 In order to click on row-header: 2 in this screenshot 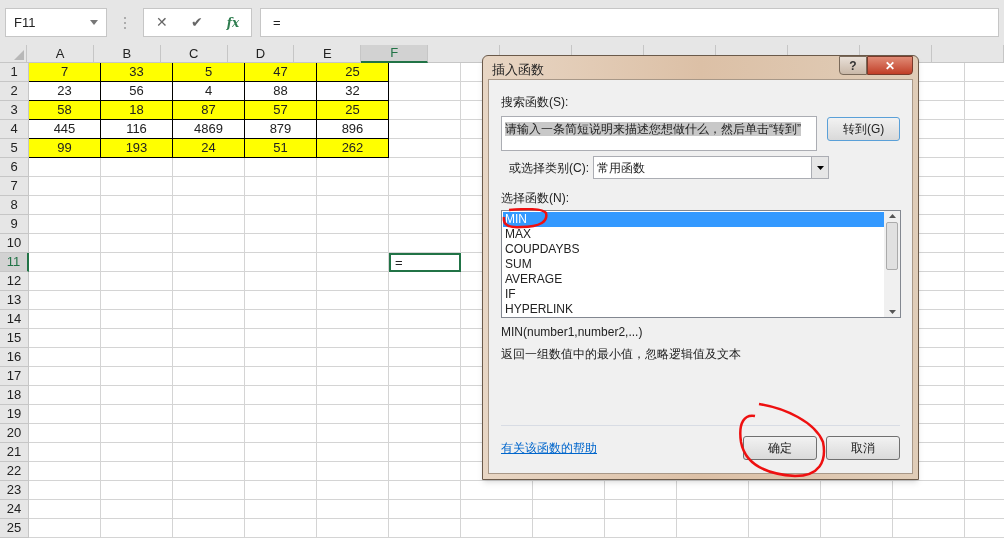, I will do `click(14, 91)`.